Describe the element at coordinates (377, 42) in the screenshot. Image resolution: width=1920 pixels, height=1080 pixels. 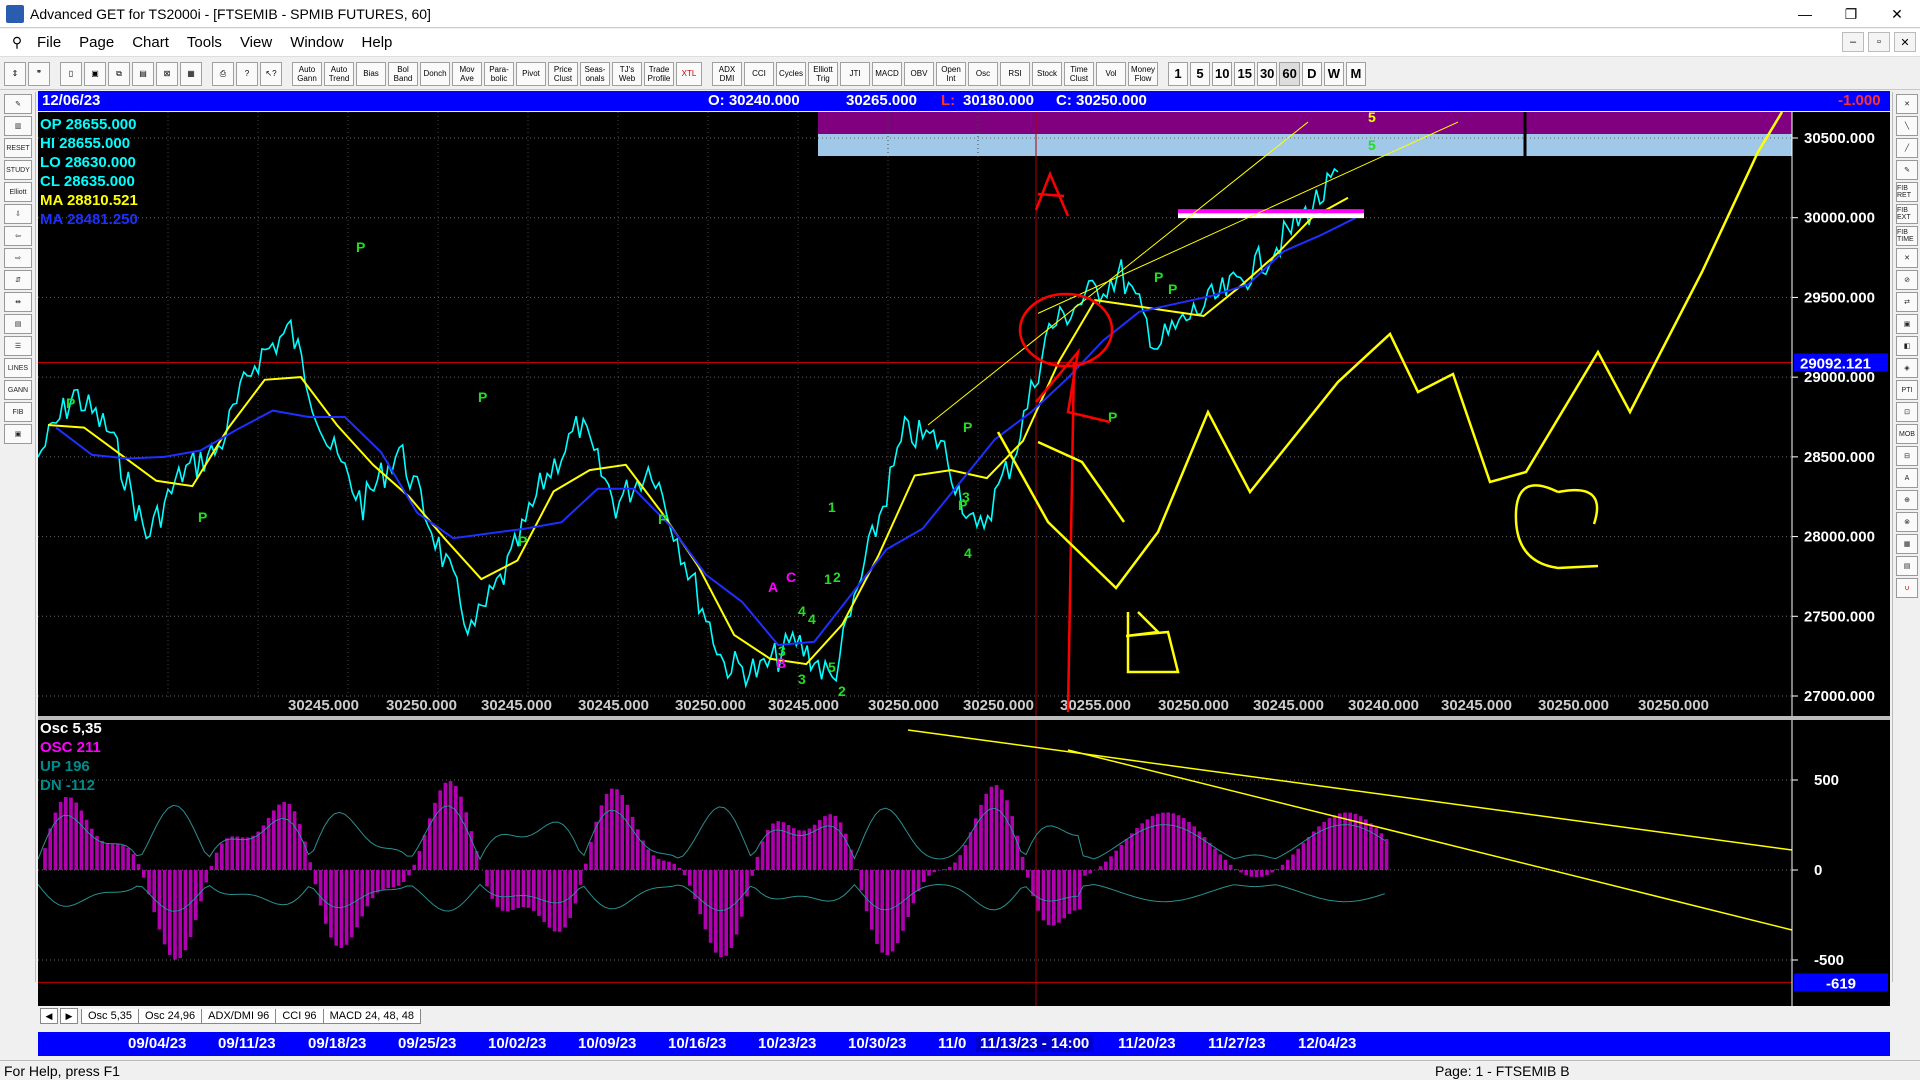
I see `menu-help: Help` at that location.